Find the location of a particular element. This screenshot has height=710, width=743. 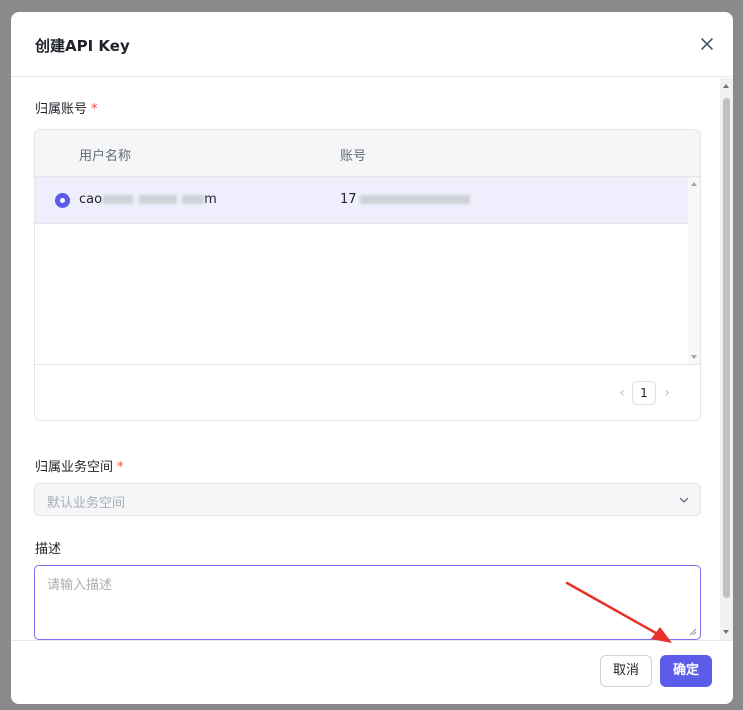

table-header: 用户名称 账号 is located at coordinates (367, 153).